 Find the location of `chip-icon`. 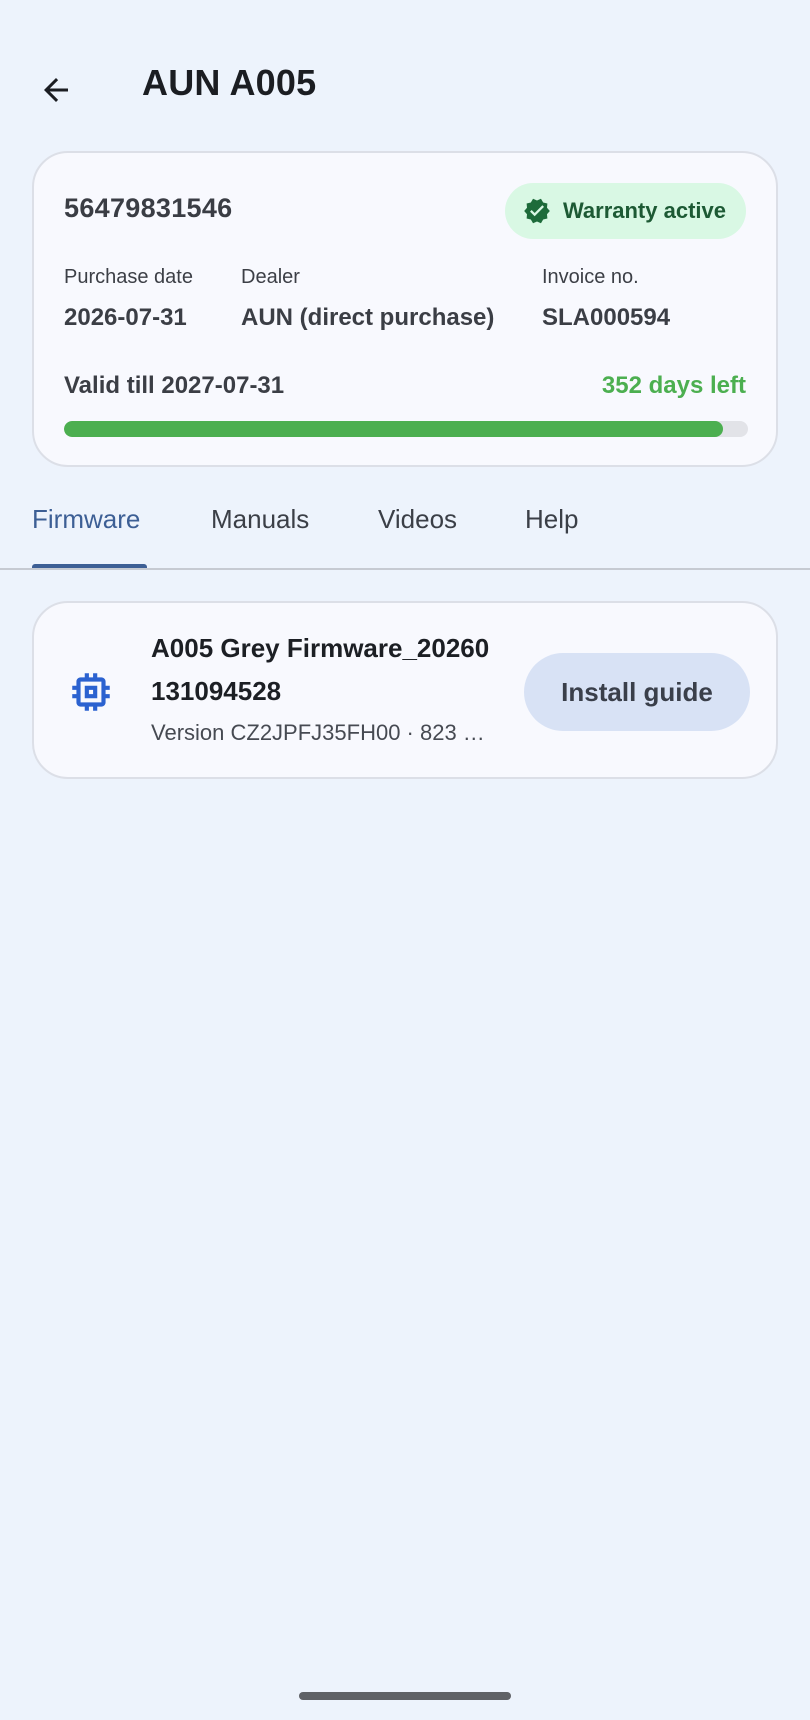

chip-icon is located at coordinates (91, 692).